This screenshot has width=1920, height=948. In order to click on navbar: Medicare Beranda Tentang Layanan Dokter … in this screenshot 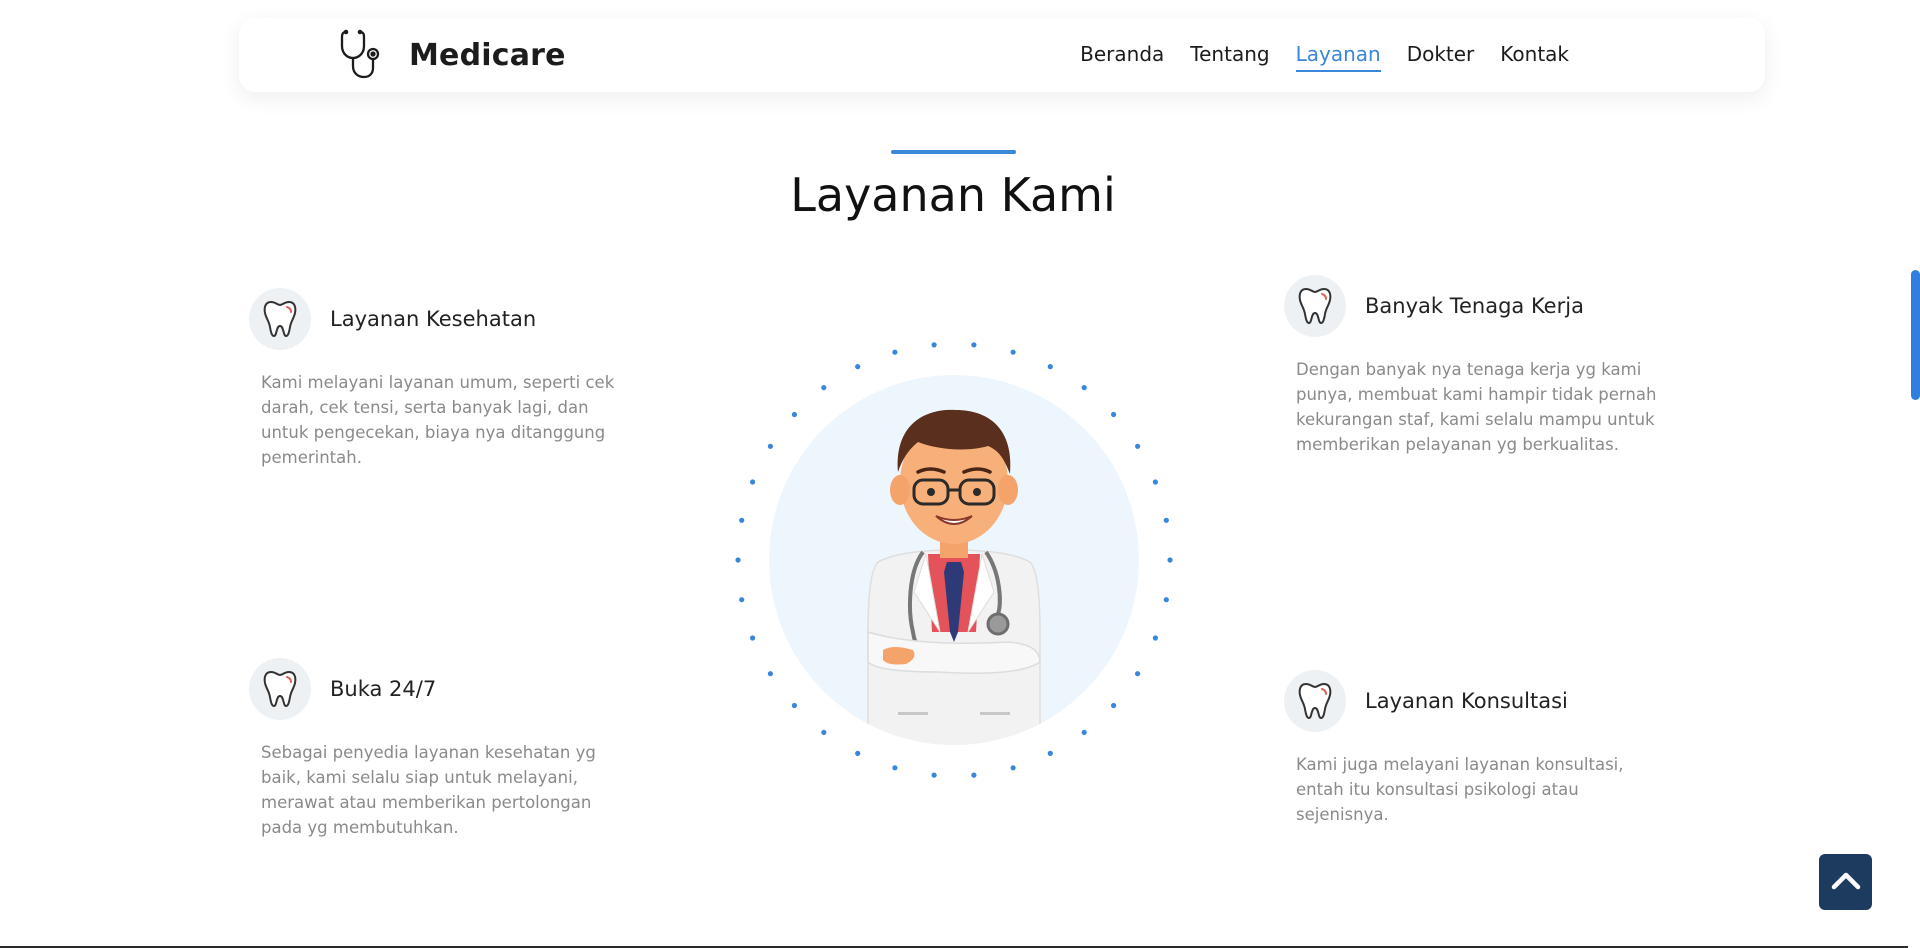, I will do `click(1002, 55)`.